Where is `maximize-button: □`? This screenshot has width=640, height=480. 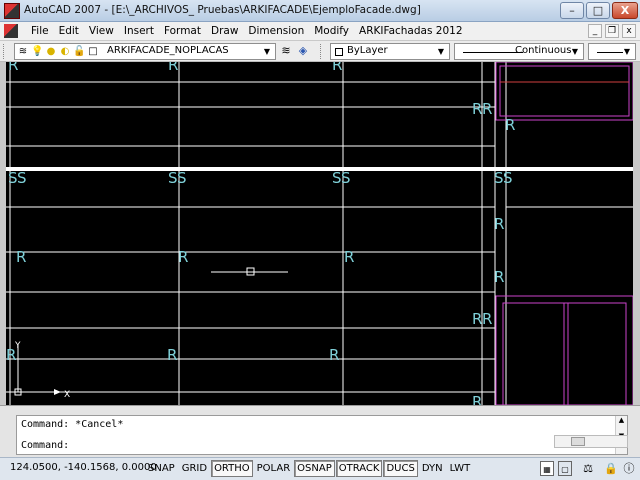
maximize-button: □ is located at coordinates (598, 10).